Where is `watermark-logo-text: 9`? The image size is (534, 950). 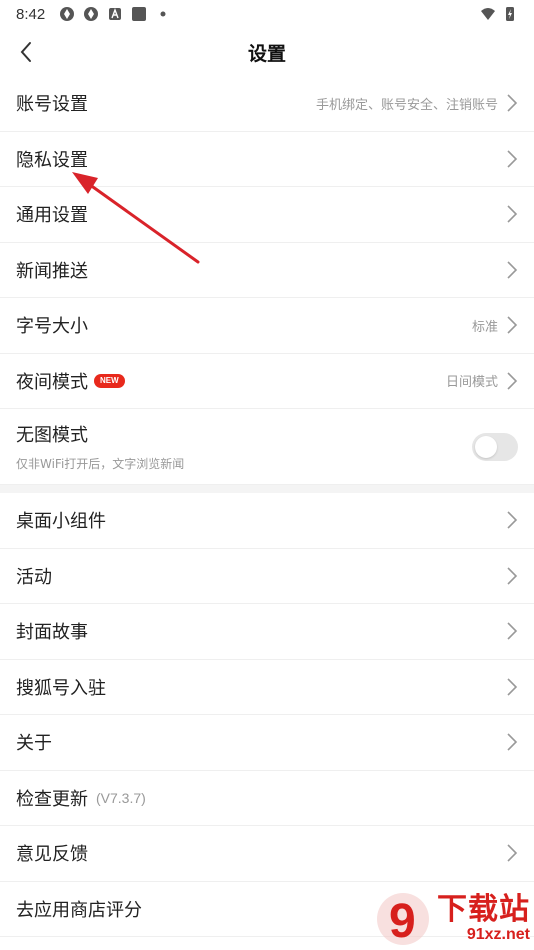 watermark-logo-text: 9 is located at coordinates (402, 921).